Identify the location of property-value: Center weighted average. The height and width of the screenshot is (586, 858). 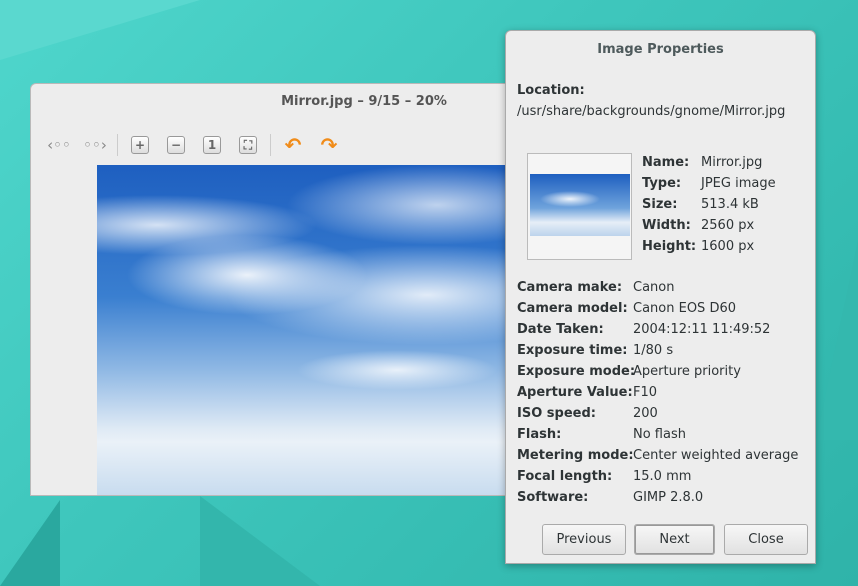
(716, 455).